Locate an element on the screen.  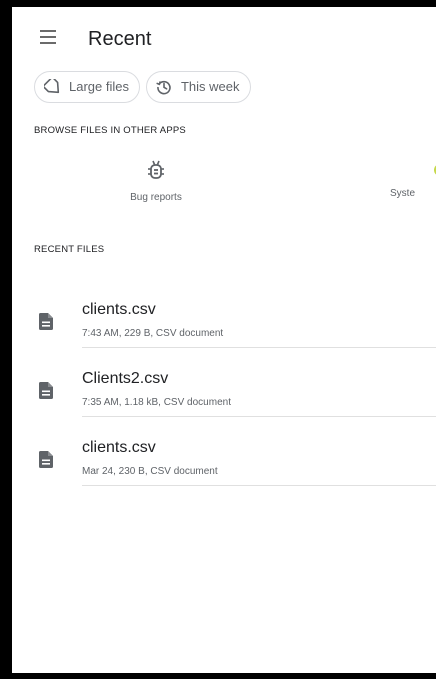
recent-files-heading: RECENT FILES is located at coordinates (69, 249).